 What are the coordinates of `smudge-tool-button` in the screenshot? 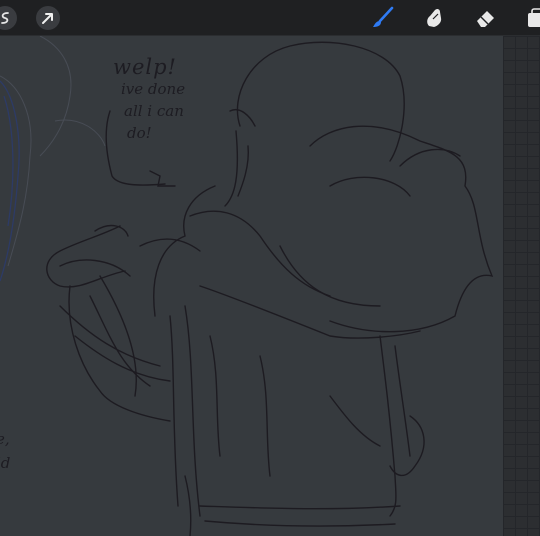 It's located at (434, 18).